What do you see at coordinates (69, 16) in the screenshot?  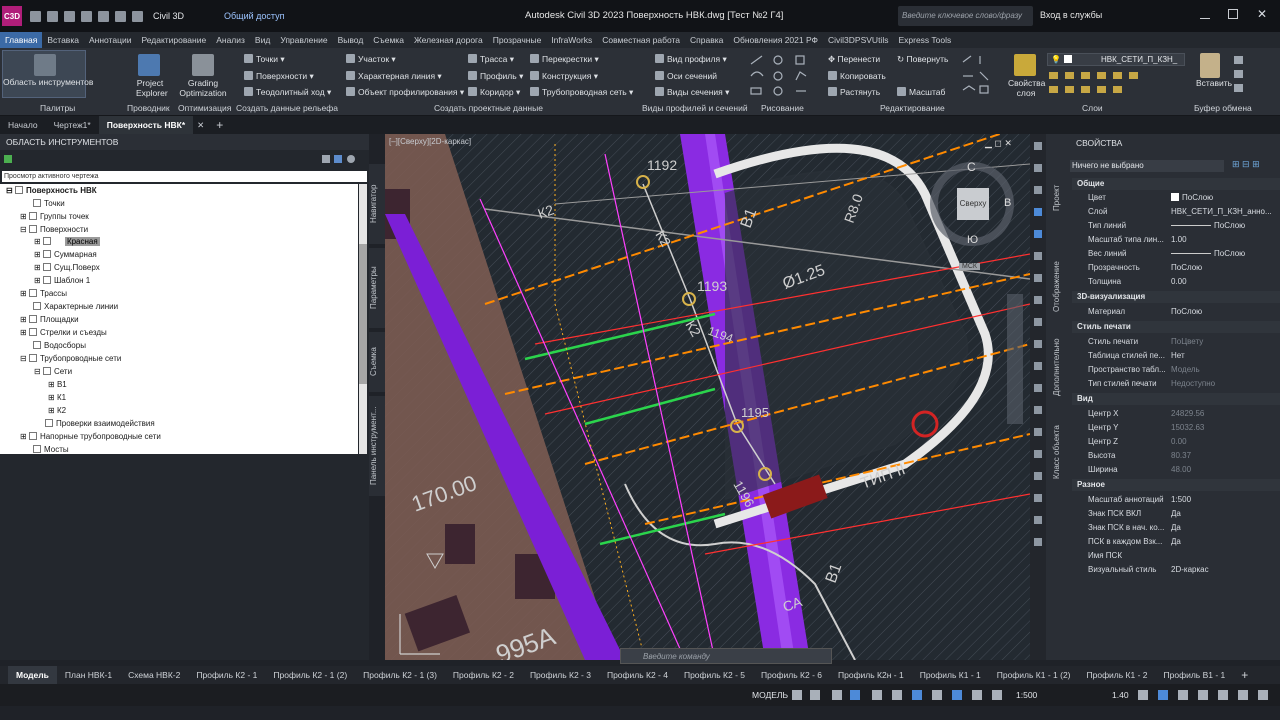 I see `save-icon` at bounding box center [69, 16].